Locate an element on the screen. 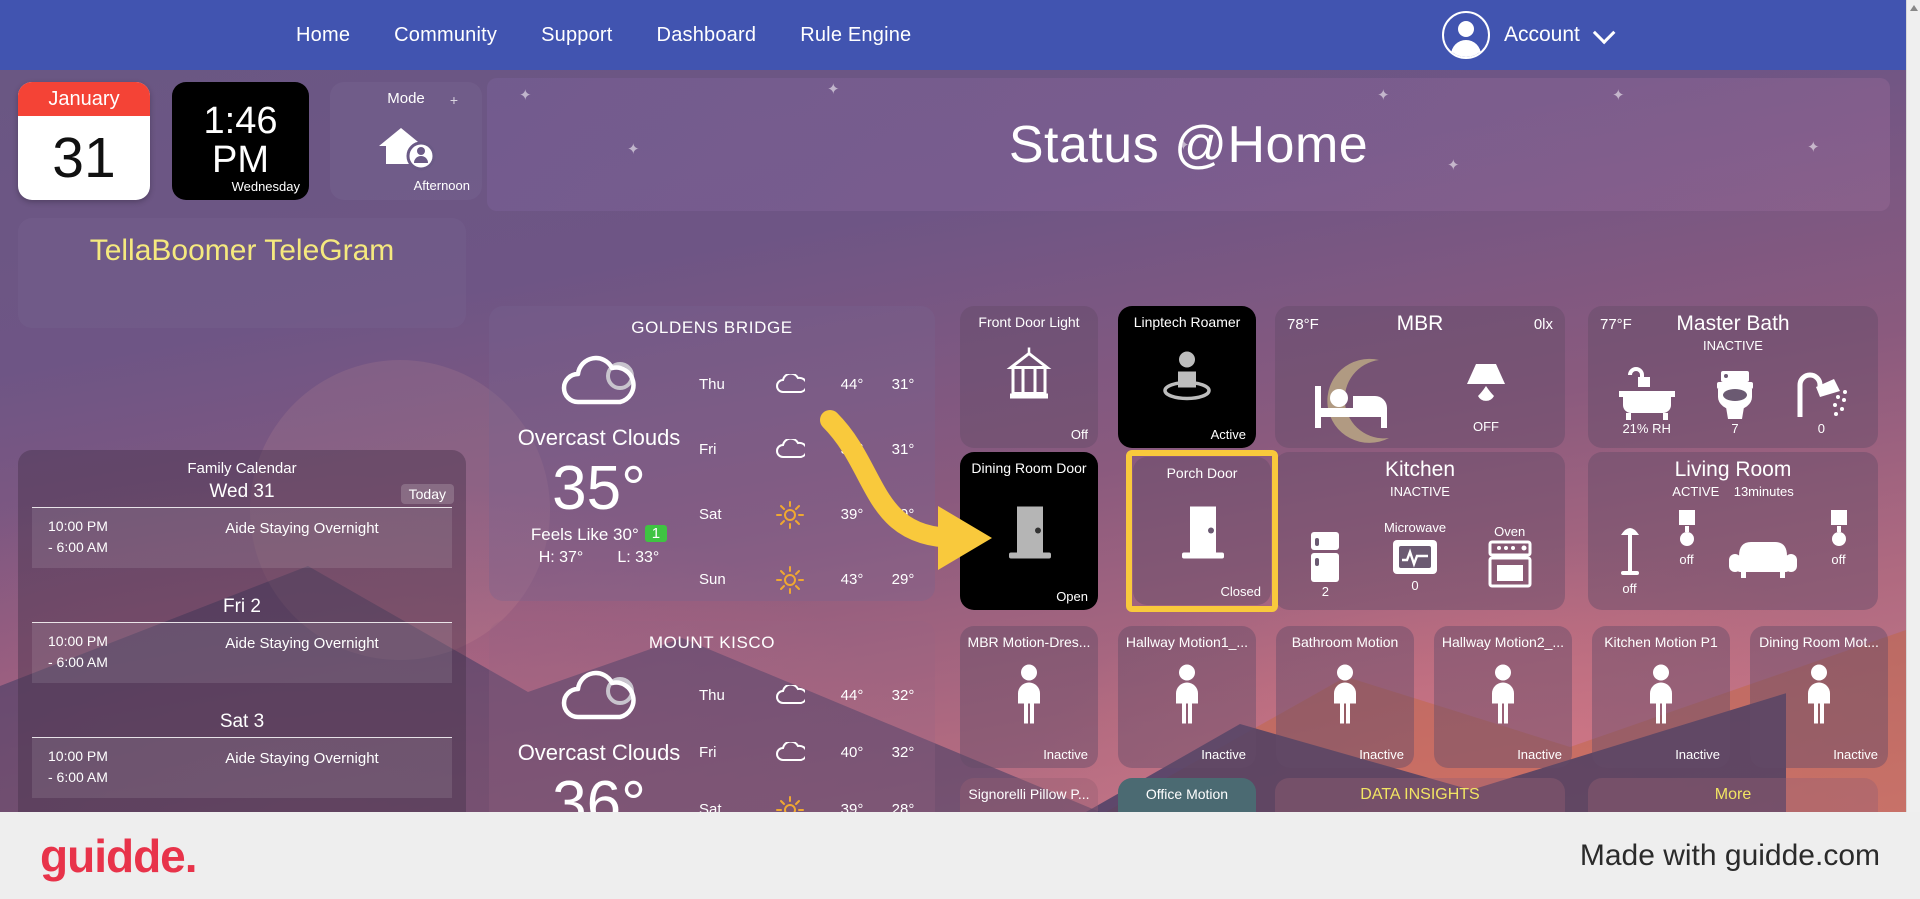 This screenshot has height=899, width=1920. calendar-event-time: 10:00 PM - 6:00 AM is located at coordinates (78, 766).